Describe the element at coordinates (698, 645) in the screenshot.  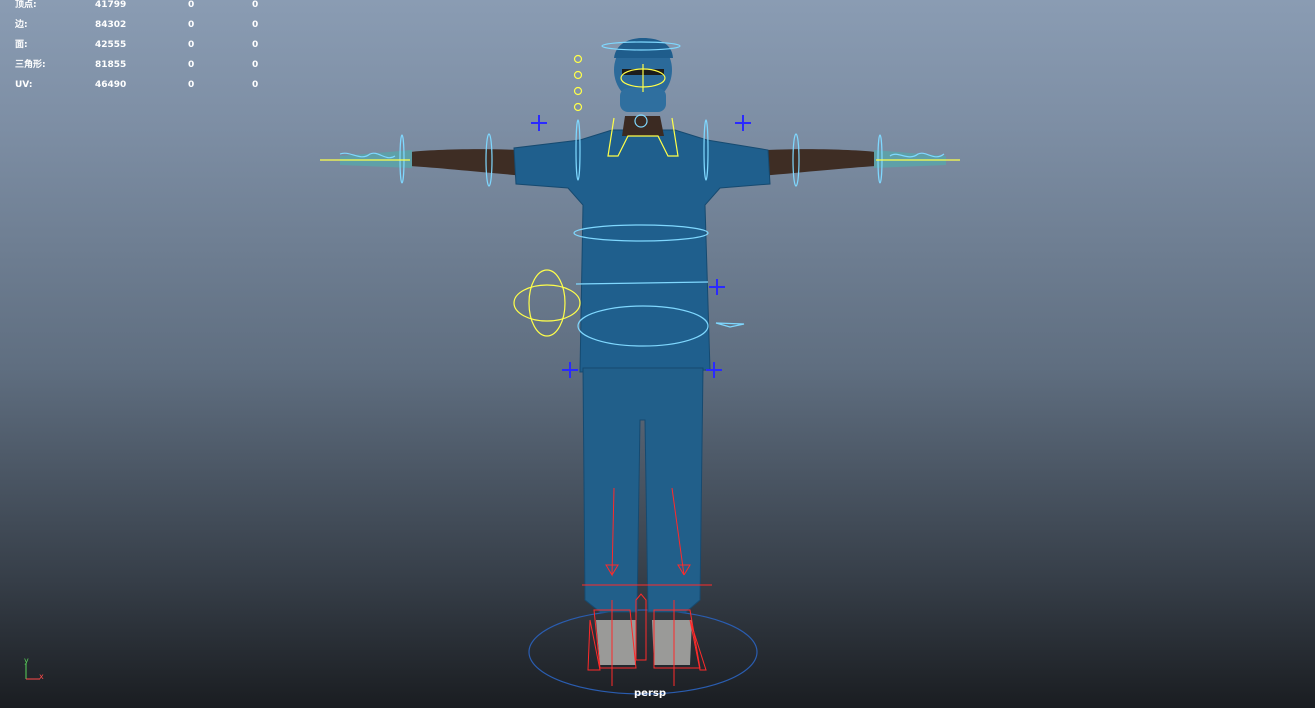
I see `heel-right-control` at that location.